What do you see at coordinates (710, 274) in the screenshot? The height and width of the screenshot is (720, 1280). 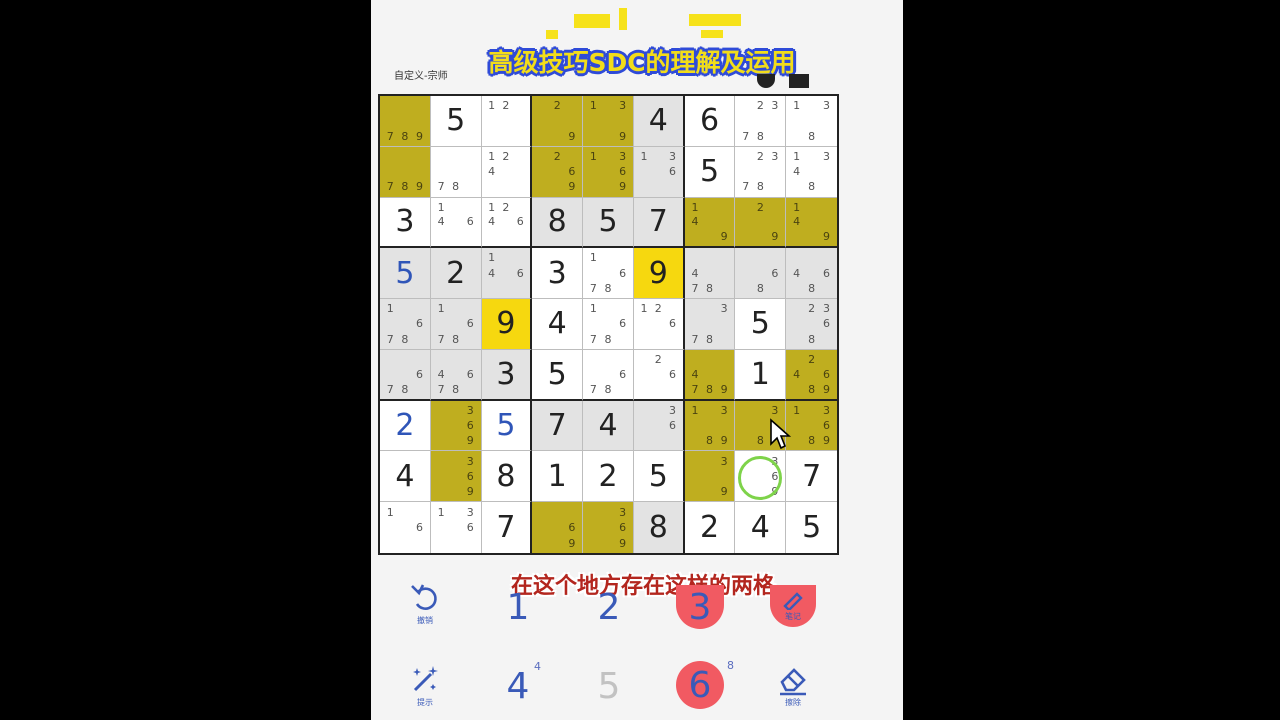 I see `sudoku-cell: 478` at bounding box center [710, 274].